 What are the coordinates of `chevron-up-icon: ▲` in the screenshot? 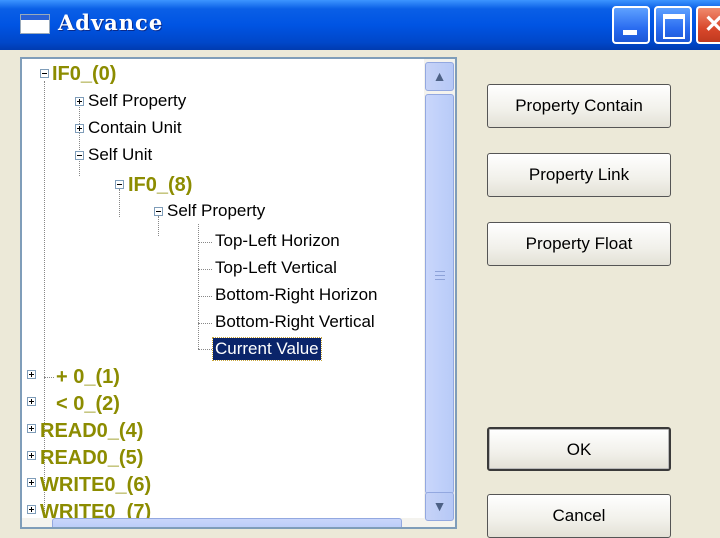 It's located at (439, 76).